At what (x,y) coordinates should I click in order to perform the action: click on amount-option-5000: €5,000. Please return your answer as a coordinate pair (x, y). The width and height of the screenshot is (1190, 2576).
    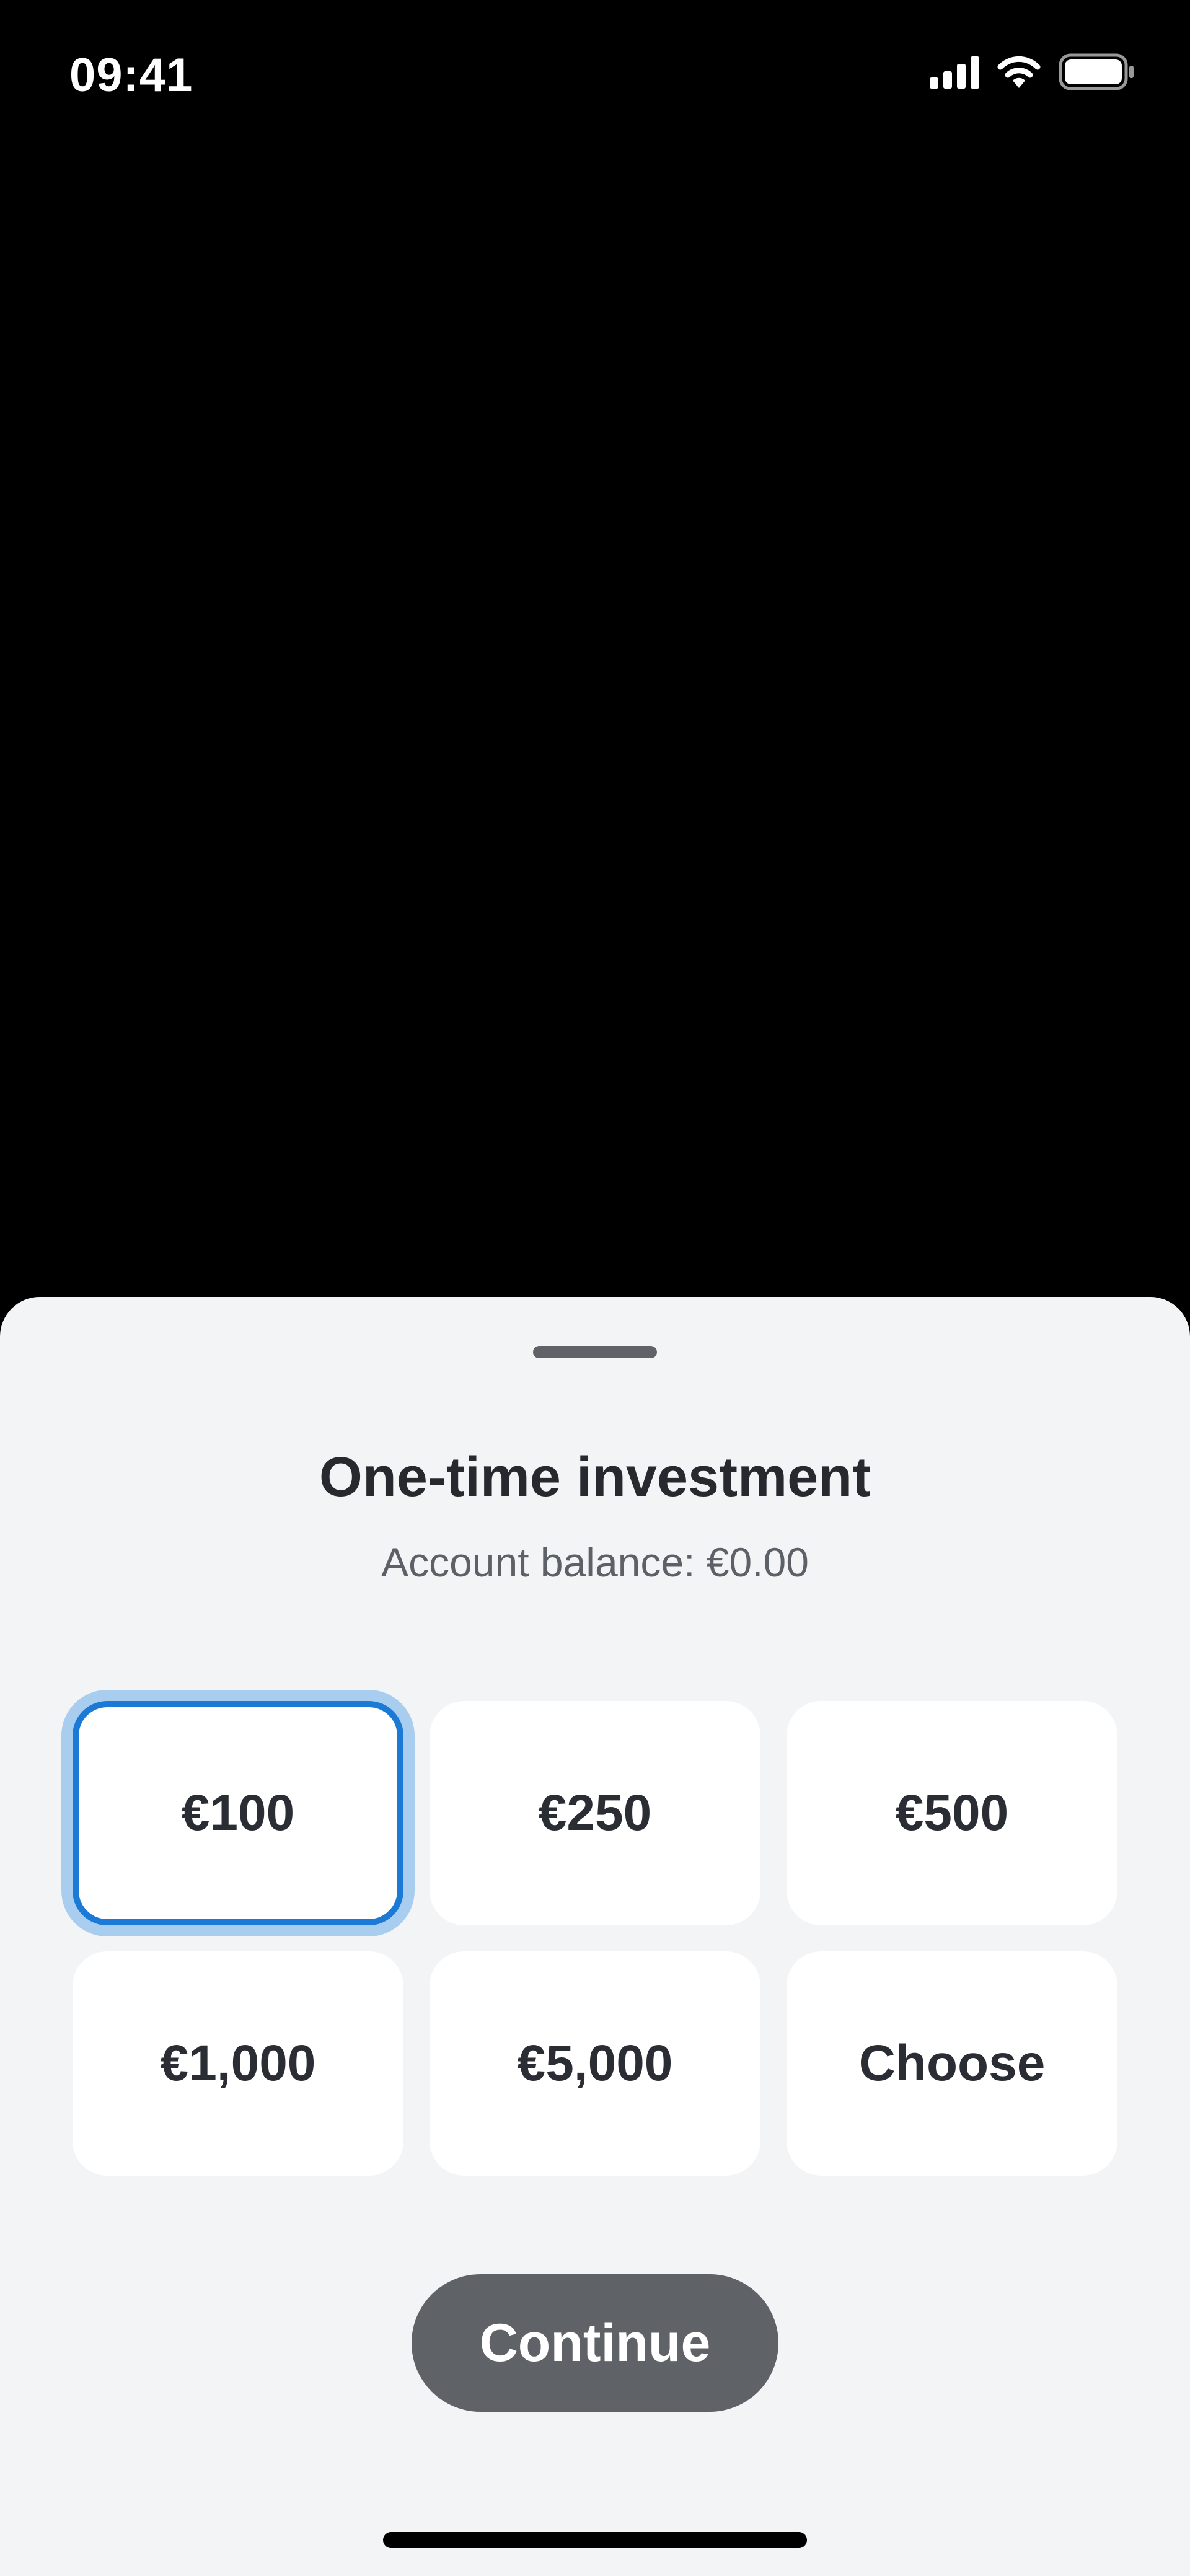
    Looking at the image, I should click on (595, 2063).